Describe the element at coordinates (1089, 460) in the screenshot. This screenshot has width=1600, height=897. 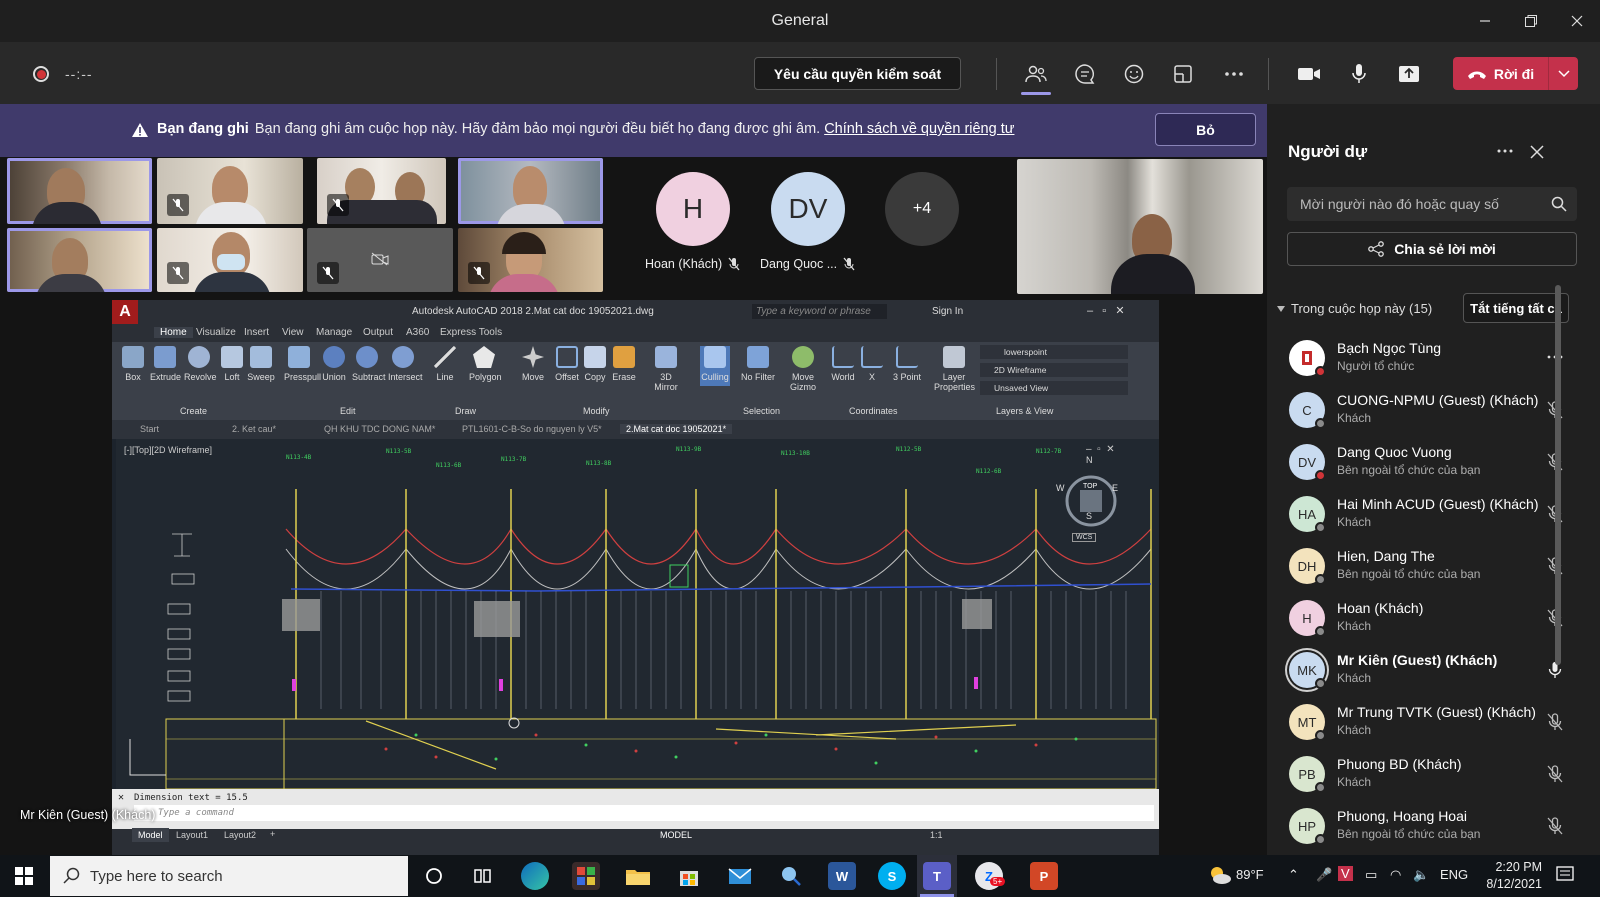
I see `viewcube-north: N` at that location.